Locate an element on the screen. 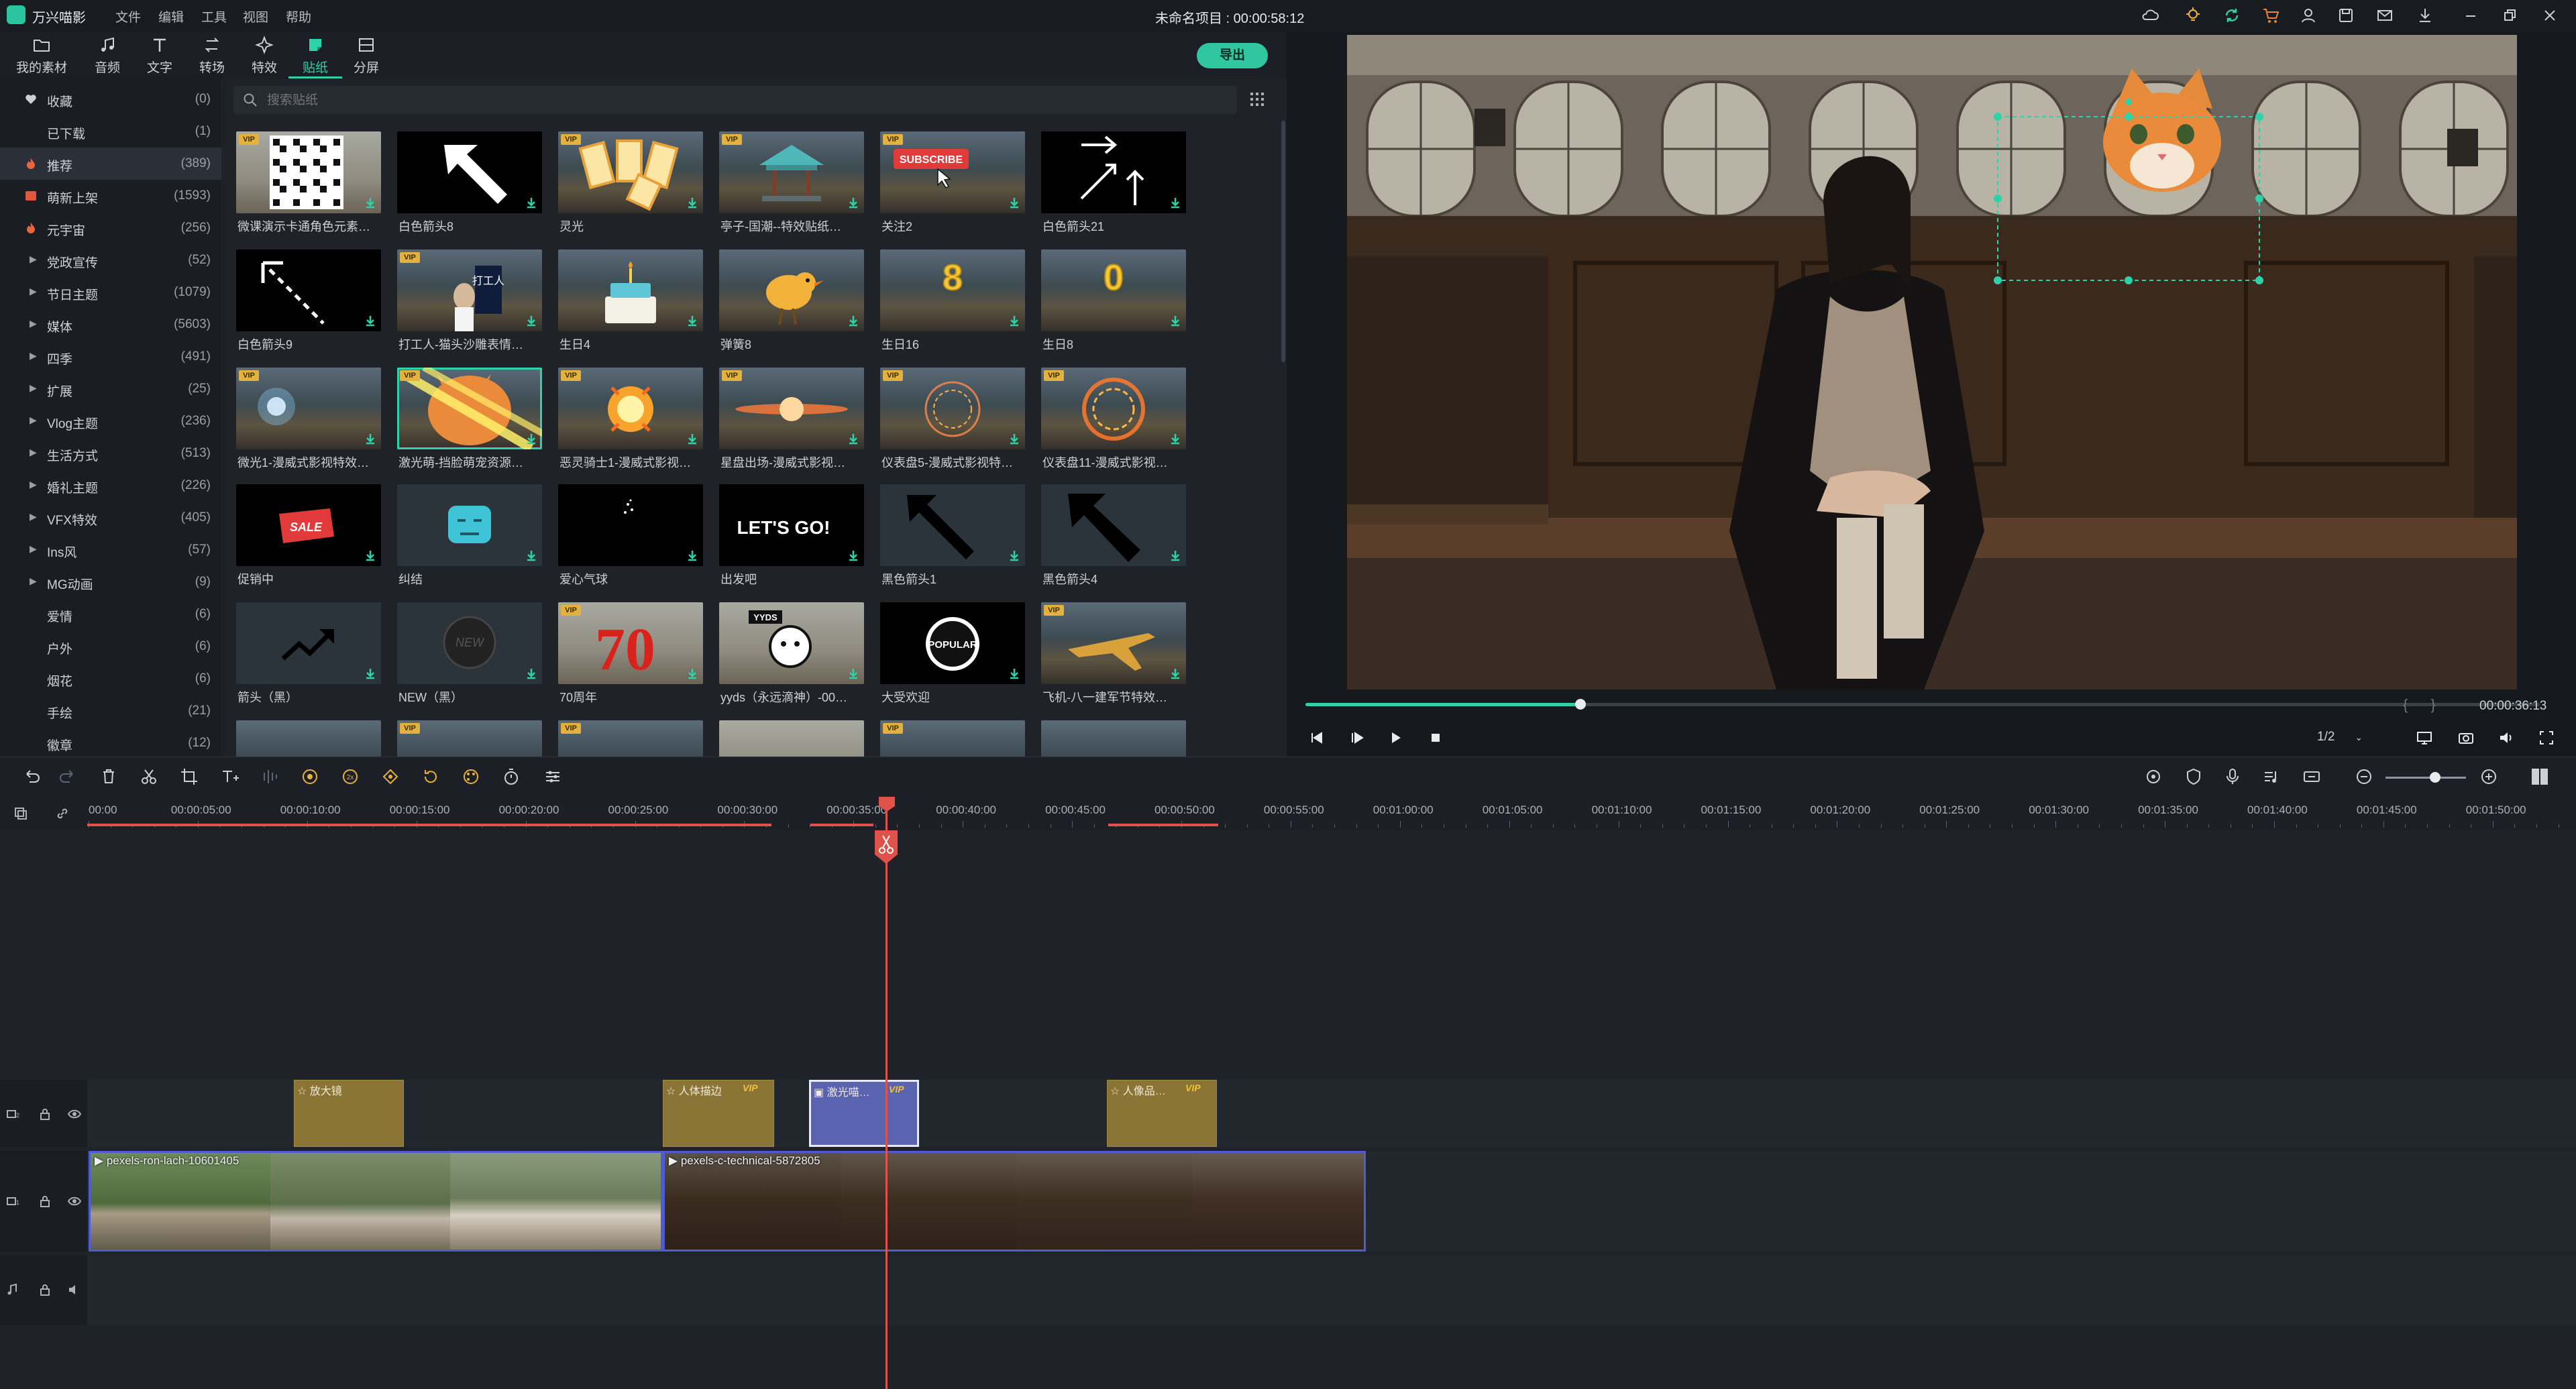 This screenshot has width=2576, height=1389. zoom-in-icon is located at coordinates (2489, 776).